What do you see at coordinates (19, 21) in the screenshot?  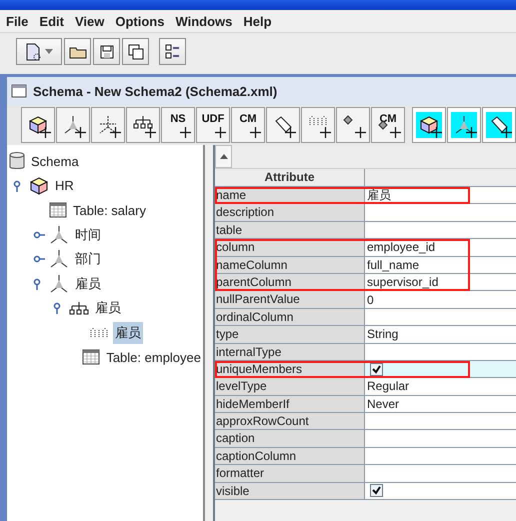 I see `menu-item: File` at bounding box center [19, 21].